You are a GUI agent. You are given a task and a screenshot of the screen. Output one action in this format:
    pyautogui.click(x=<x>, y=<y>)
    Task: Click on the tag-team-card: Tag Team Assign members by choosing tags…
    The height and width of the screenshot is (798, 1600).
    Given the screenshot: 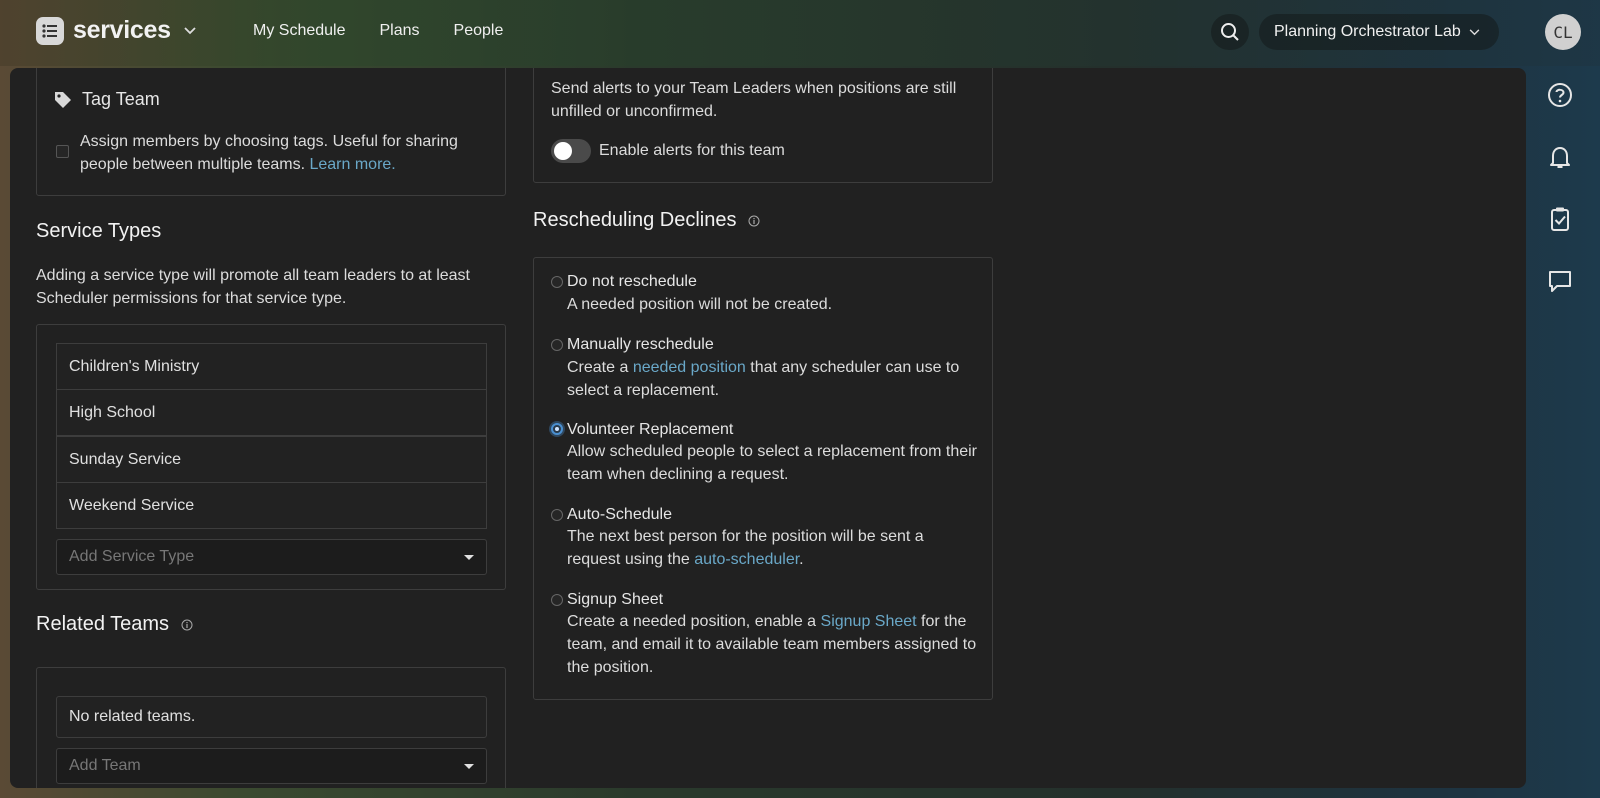 What is the action you would take?
    pyautogui.click(x=271, y=132)
    